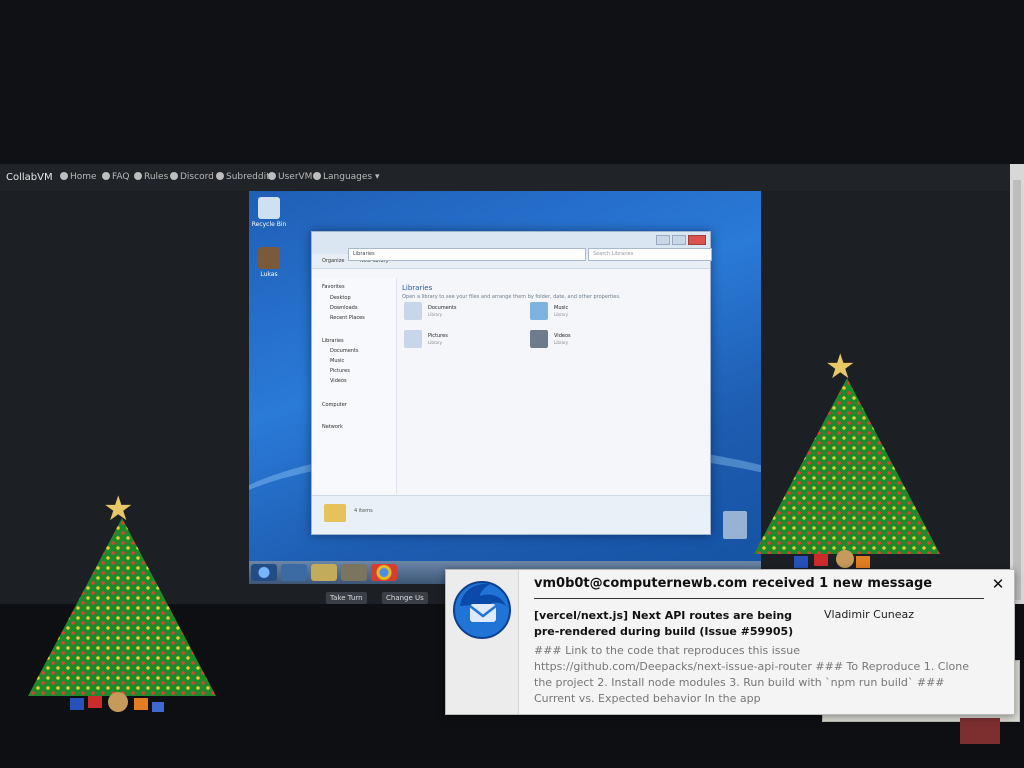 This screenshot has width=1024, height=768. I want to click on page-scrollbar, so click(1017, 384).